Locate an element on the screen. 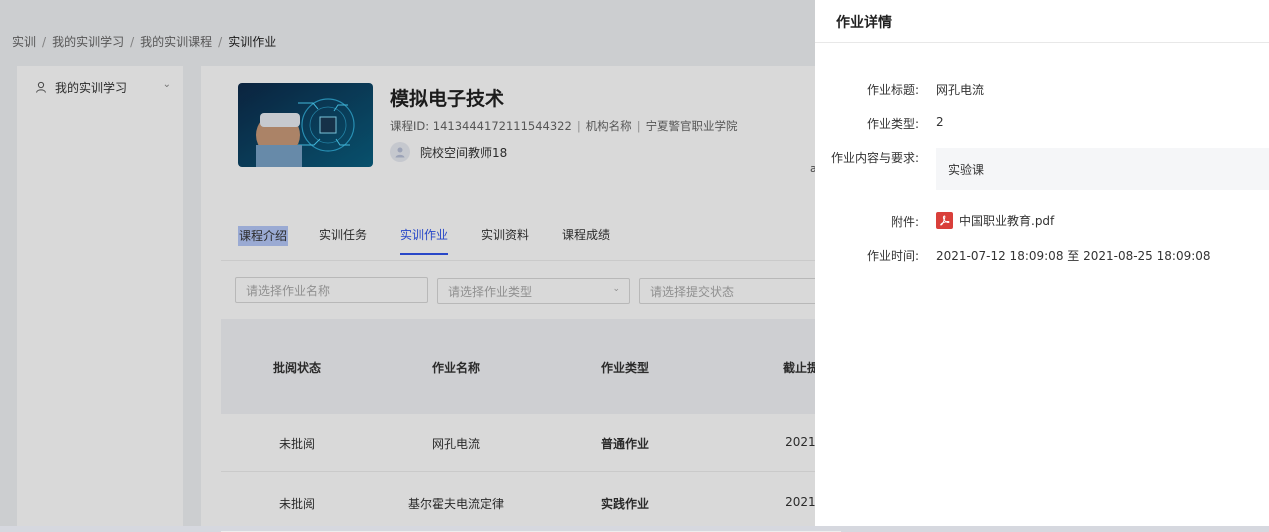 The image size is (1269, 532). homework-type-label: 作业类型: is located at coordinates (892, 124).